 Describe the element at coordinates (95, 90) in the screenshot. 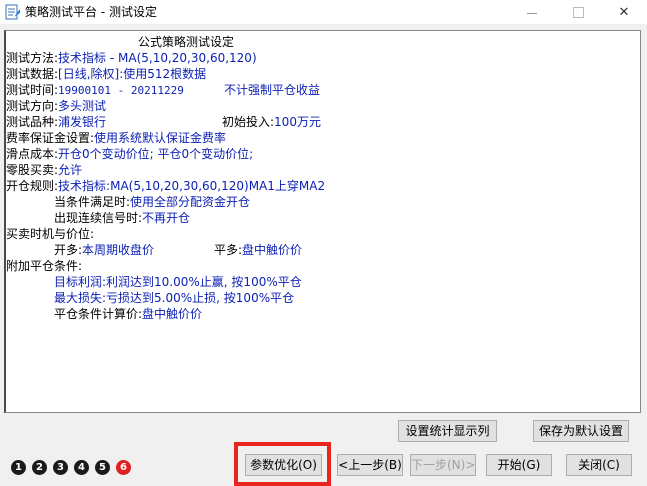

I see `time-row: 测试时间:19900101 - 20211229` at that location.